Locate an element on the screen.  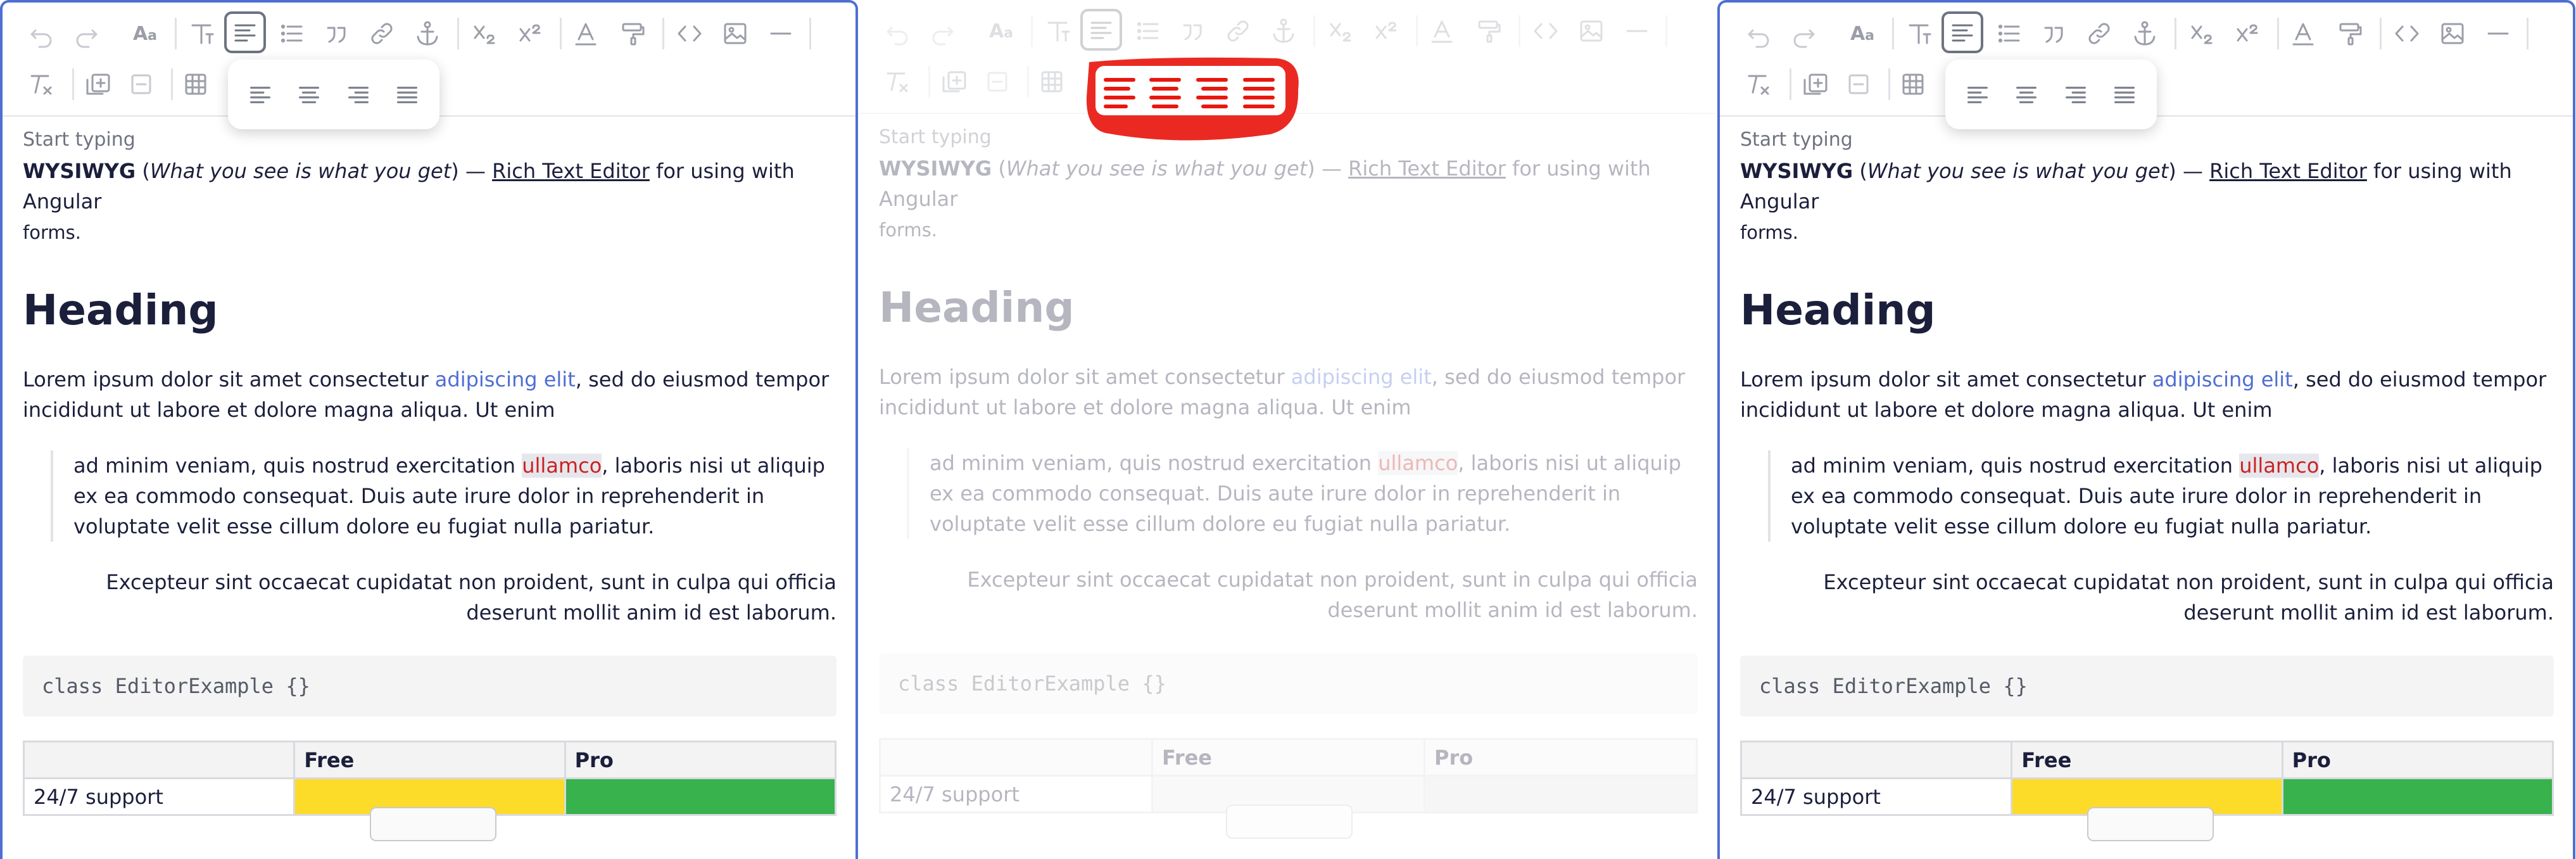
intro-tail: forms. is located at coordinates (52, 232).